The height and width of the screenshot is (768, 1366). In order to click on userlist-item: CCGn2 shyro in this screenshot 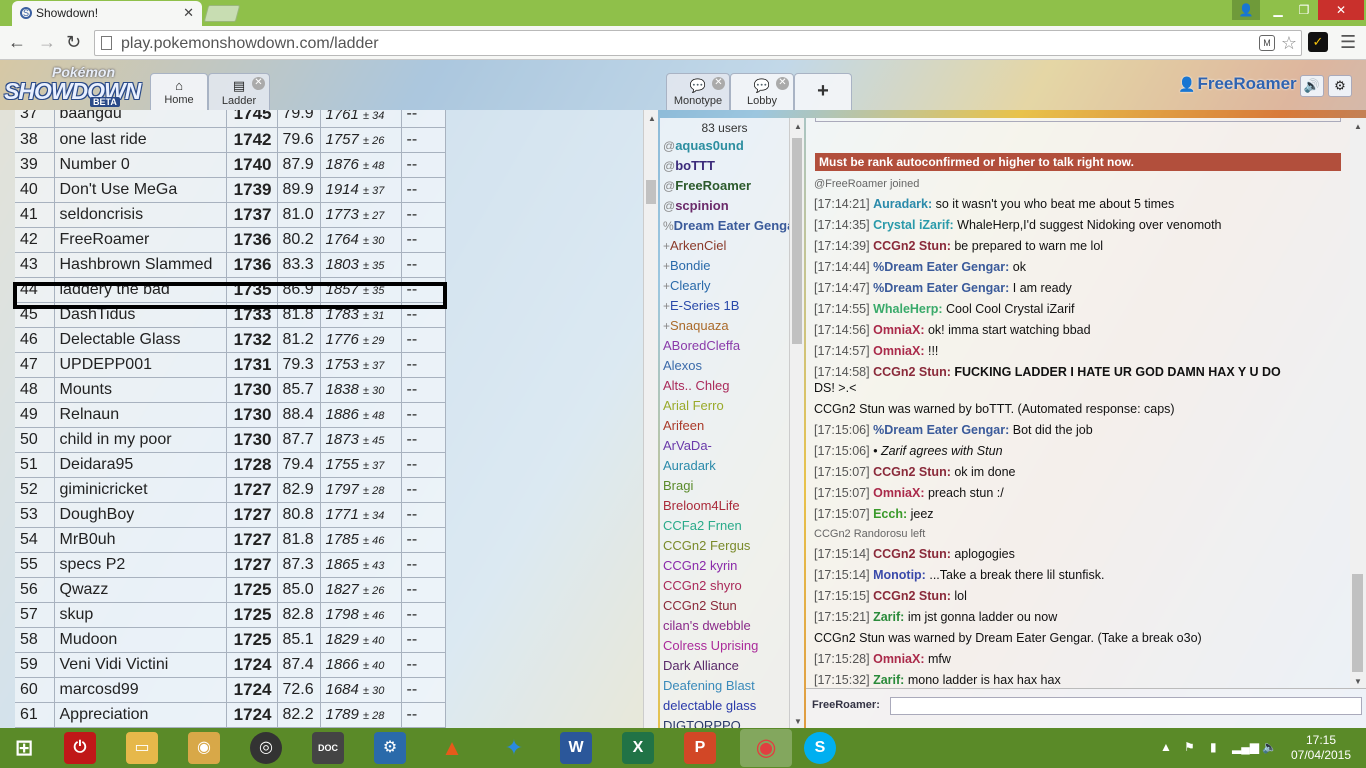, I will do `click(724, 588)`.